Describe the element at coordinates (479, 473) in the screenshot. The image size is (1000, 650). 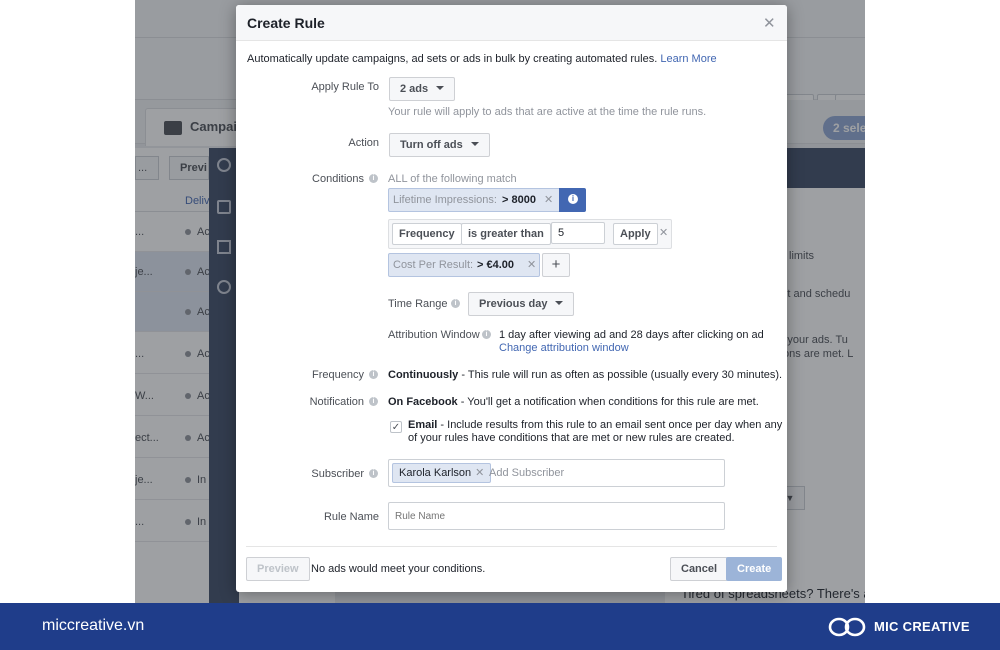
I see `remove-subscriber-icon: ✕` at that location.